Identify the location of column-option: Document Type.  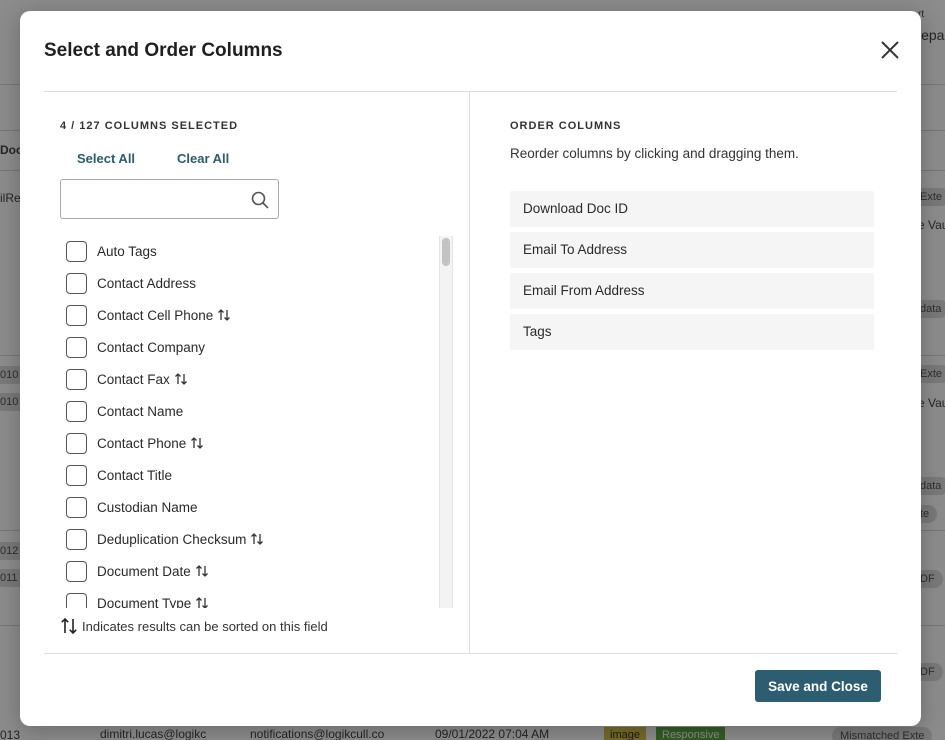
(137, 600).